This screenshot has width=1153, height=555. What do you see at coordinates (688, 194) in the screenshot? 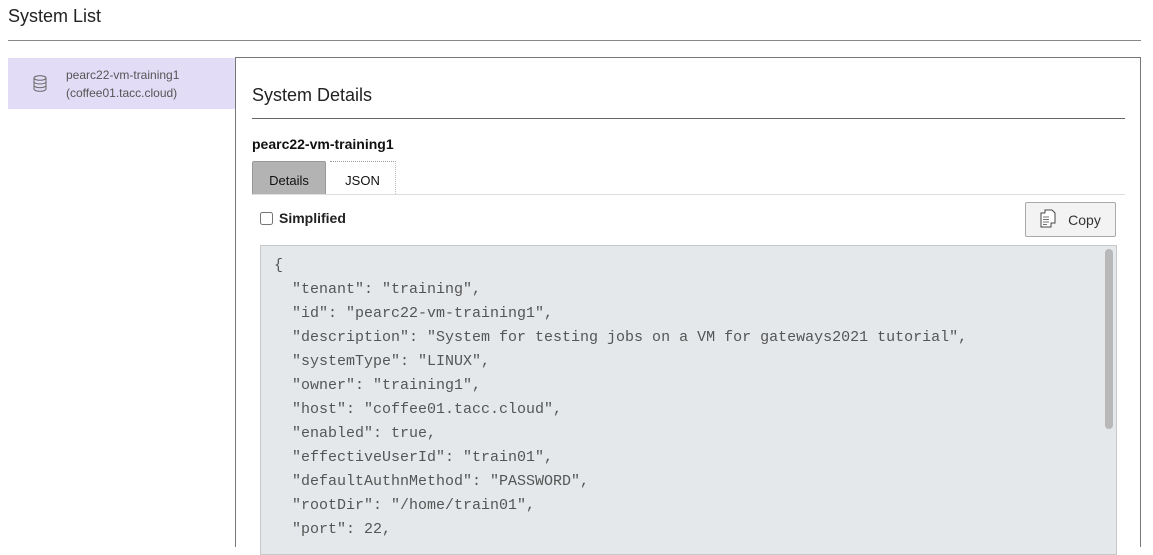
I see `tabs-divider` at bounding box center [688, 194].